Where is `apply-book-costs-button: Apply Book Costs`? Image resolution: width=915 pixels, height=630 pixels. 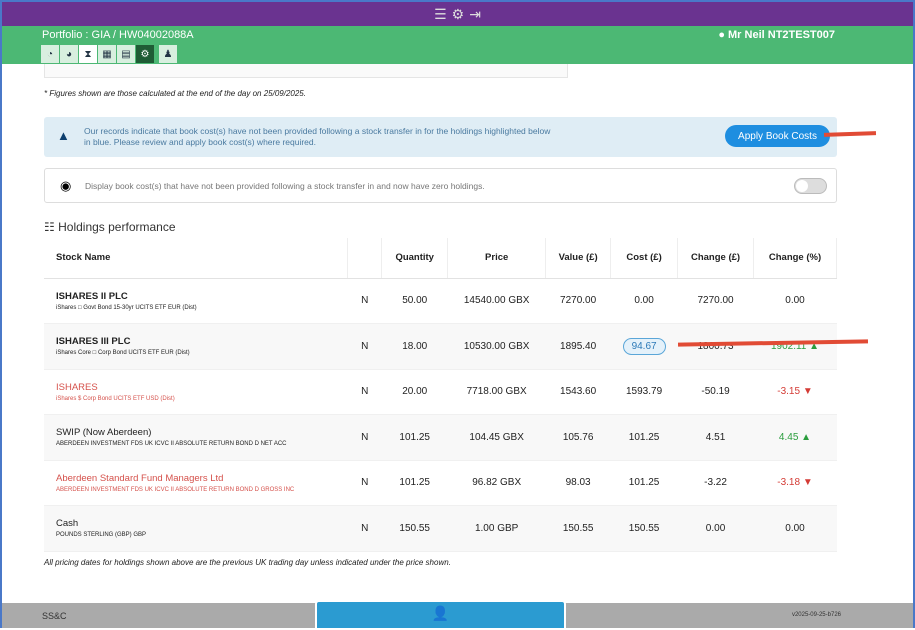 apply-book-costs-button: Apply Book Costs is located at coordinates (777, 136).